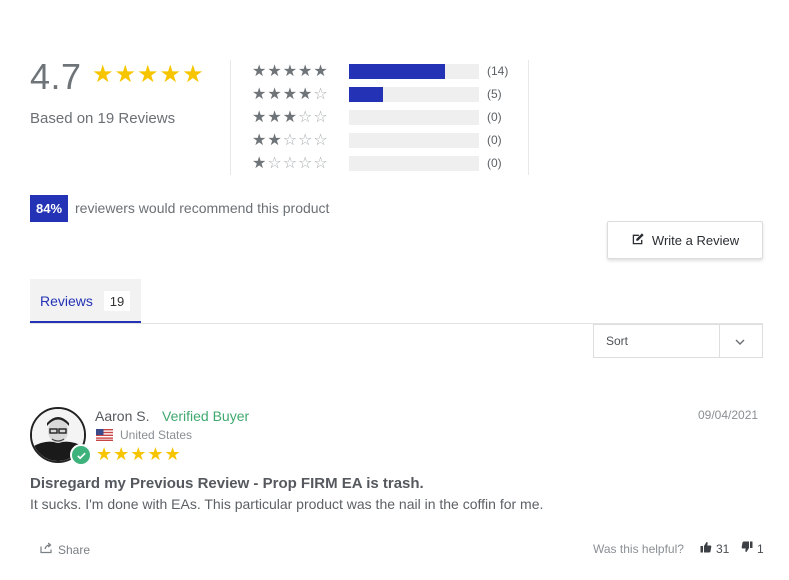 The height and width of the screenshot is (580, 789). What do you see at coordinates (66, 301) in the screenshot?
I see `tab-reviews-label: Reviews` at bounding box center [66, 301].